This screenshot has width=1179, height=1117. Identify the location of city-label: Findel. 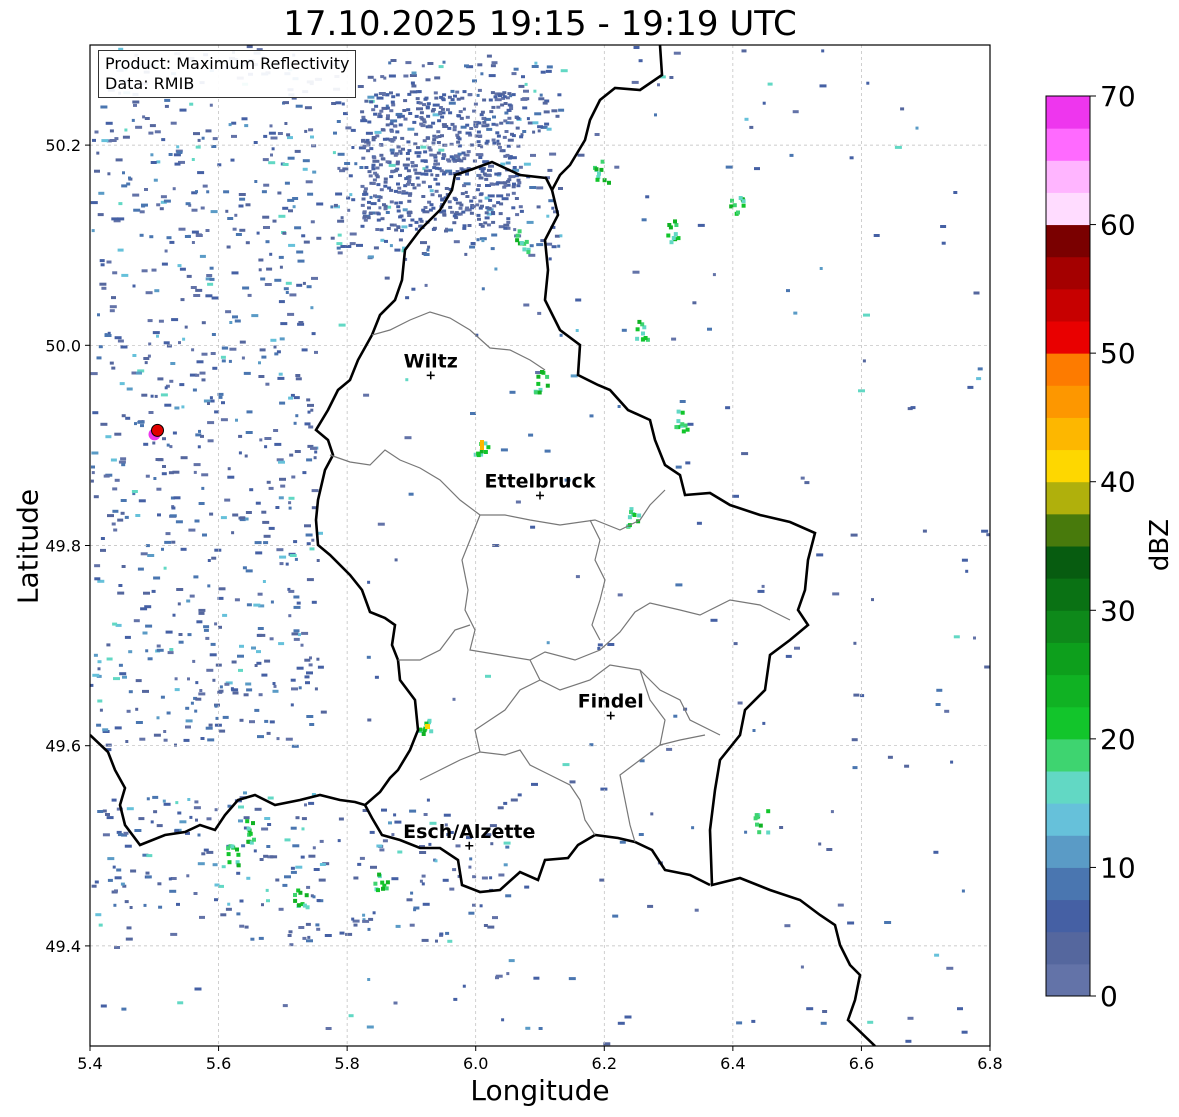
(611, 702).